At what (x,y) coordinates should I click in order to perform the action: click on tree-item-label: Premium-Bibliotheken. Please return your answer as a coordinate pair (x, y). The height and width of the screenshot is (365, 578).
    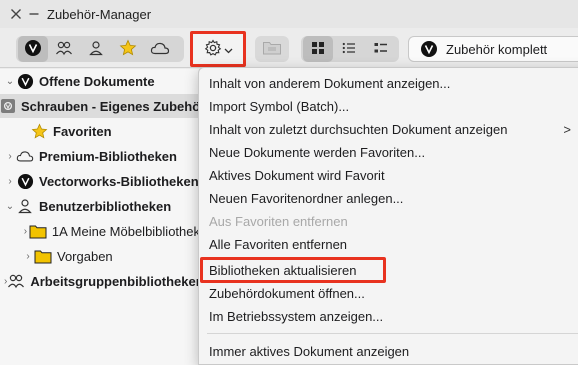
    Looking at the image, I should click on (108, 156).